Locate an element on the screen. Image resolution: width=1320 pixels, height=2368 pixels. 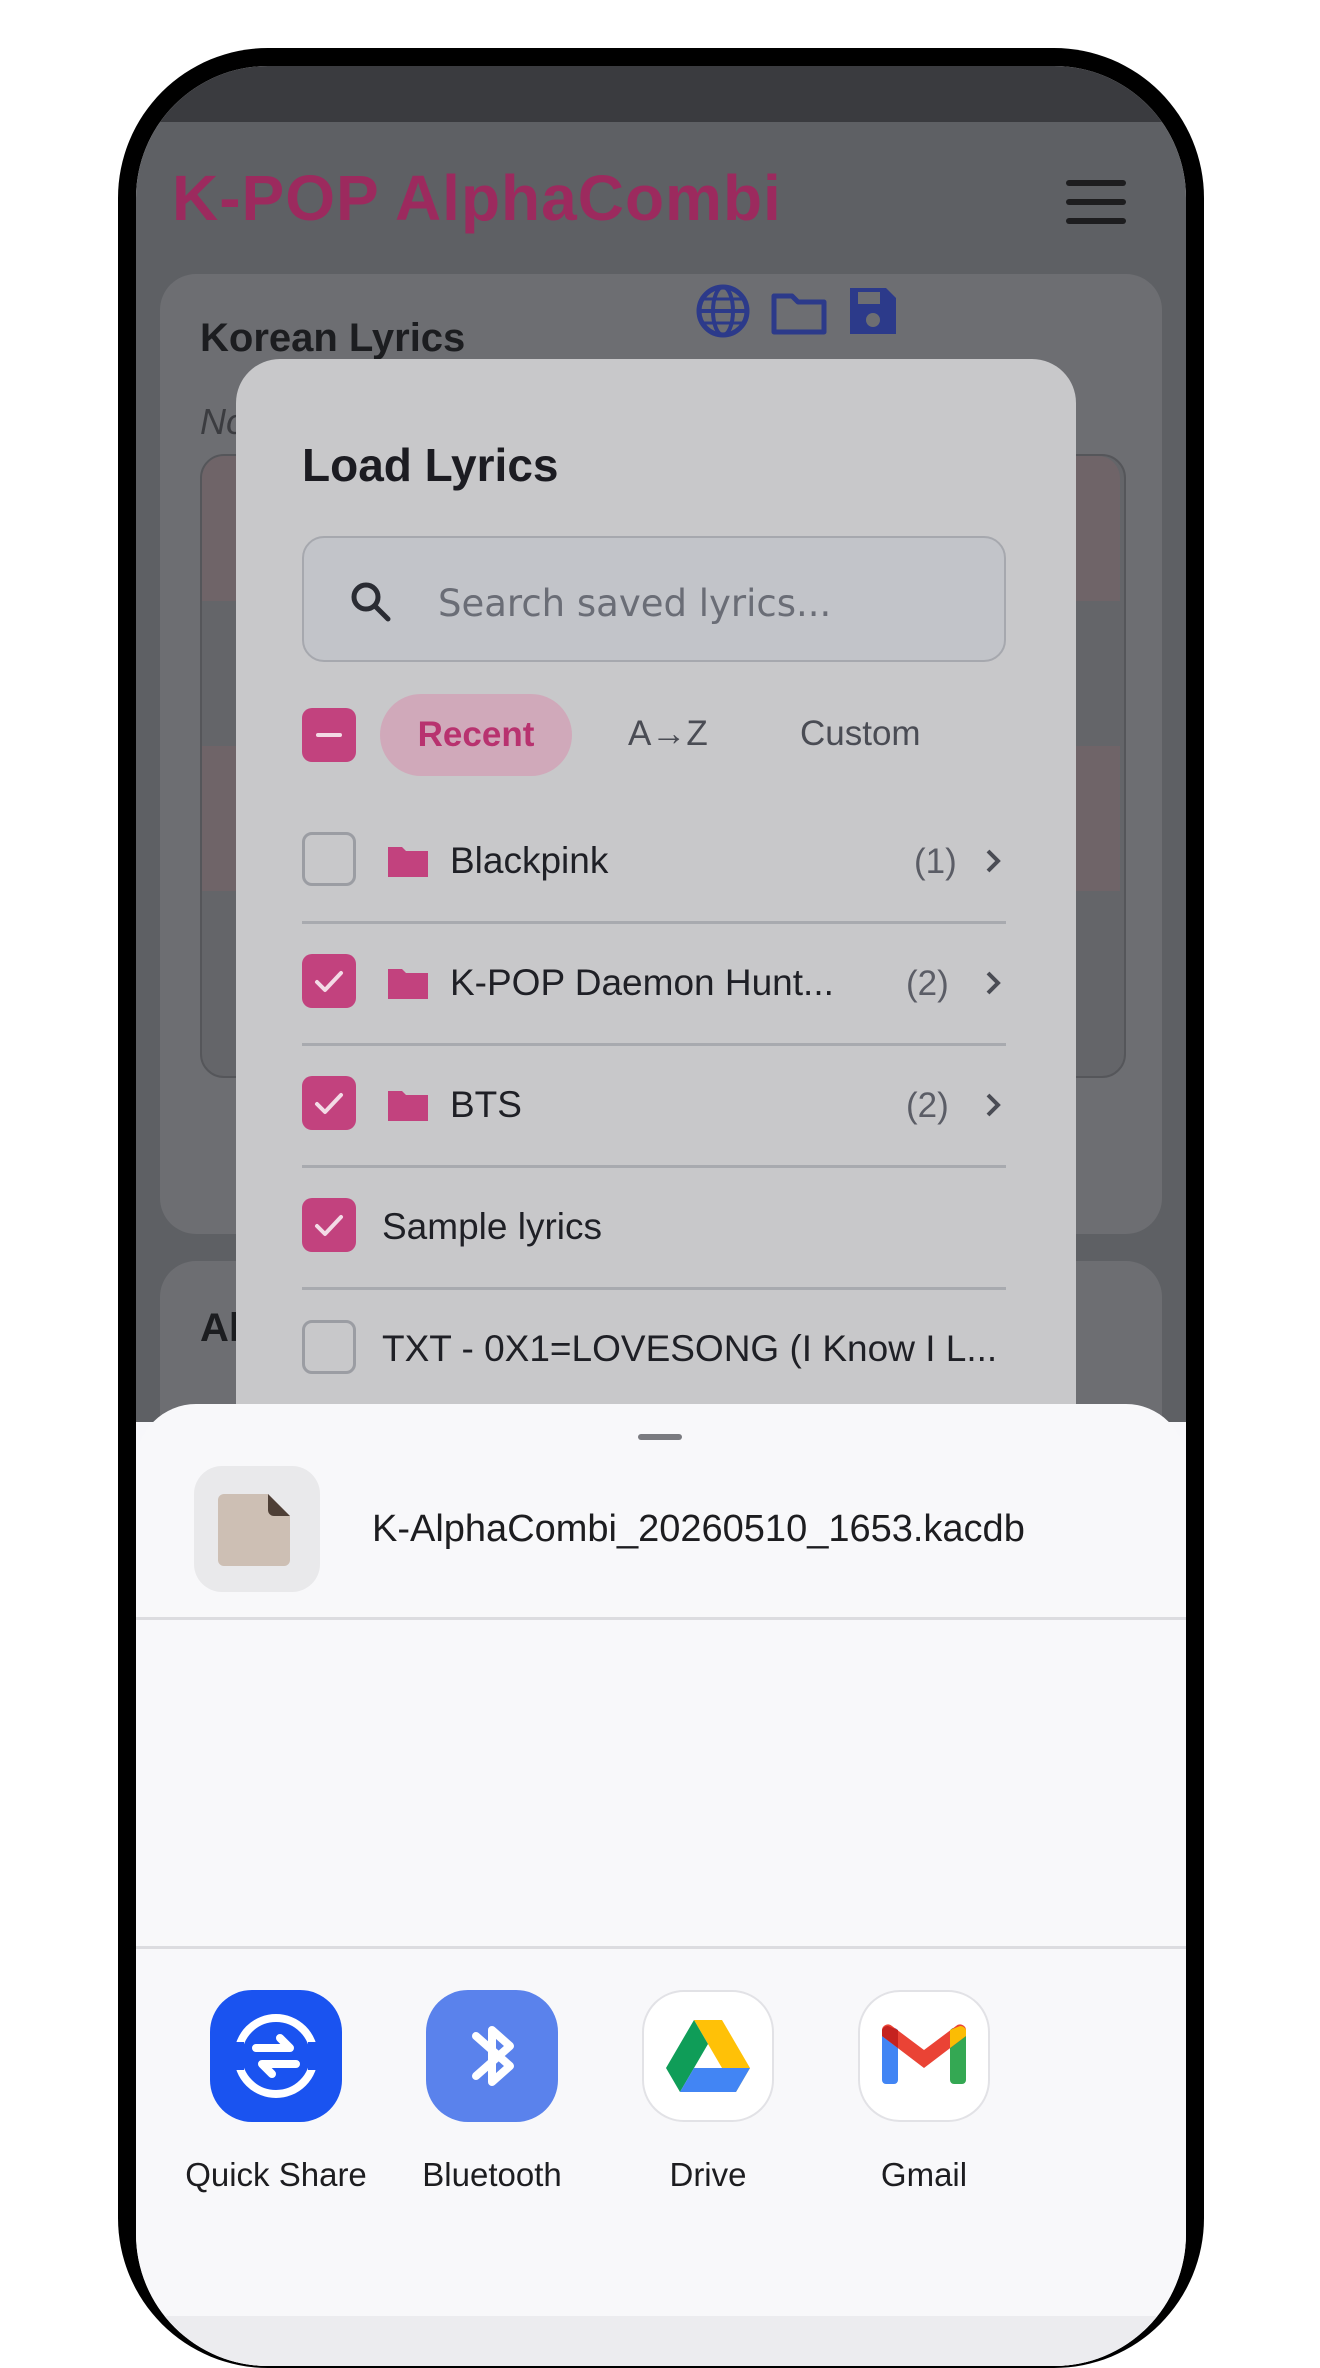
card-title: Korean Lyrics is located at coordinates (333, 338).